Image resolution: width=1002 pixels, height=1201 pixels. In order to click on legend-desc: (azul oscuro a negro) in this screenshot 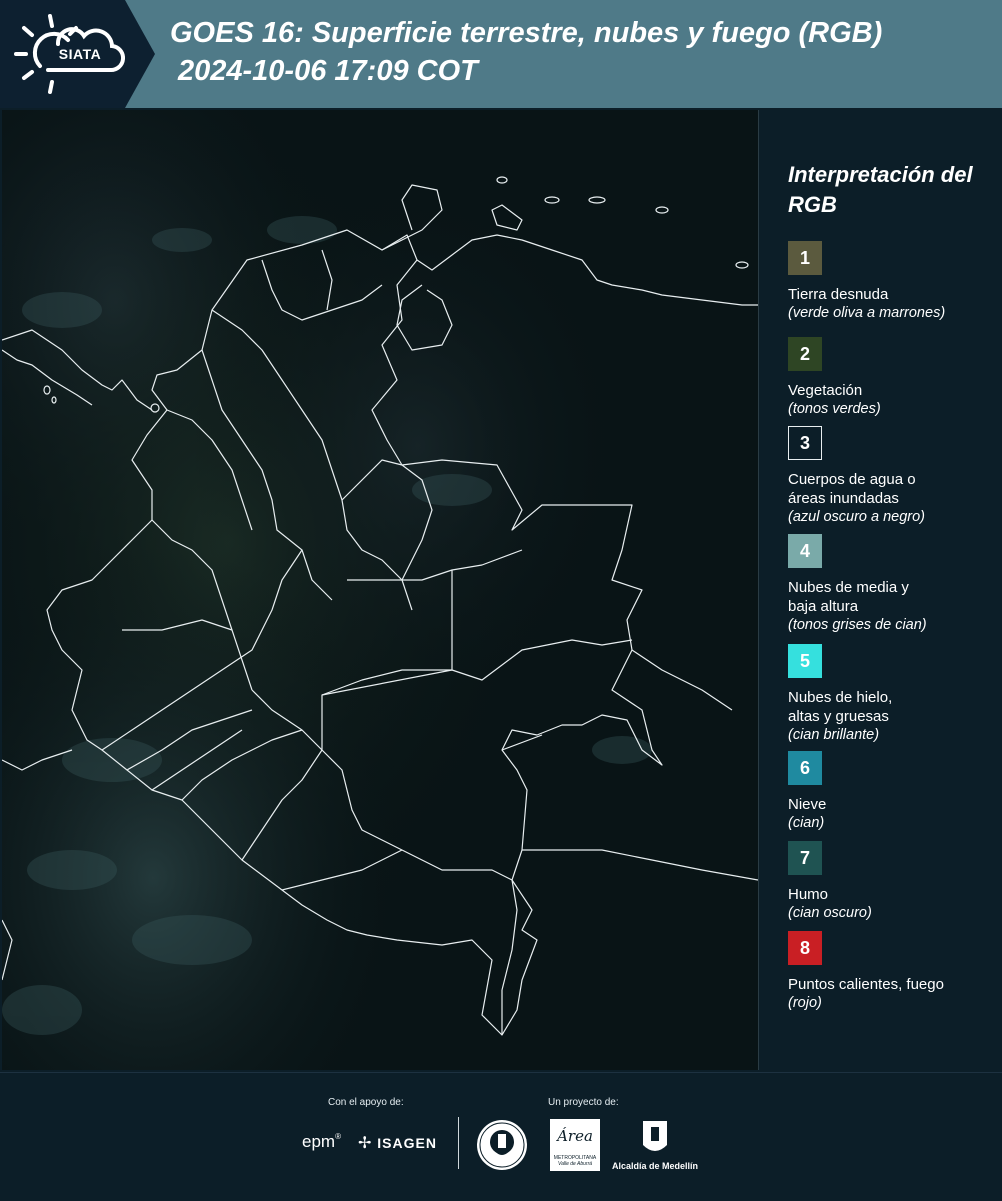, I will do `click(857, 517)`.